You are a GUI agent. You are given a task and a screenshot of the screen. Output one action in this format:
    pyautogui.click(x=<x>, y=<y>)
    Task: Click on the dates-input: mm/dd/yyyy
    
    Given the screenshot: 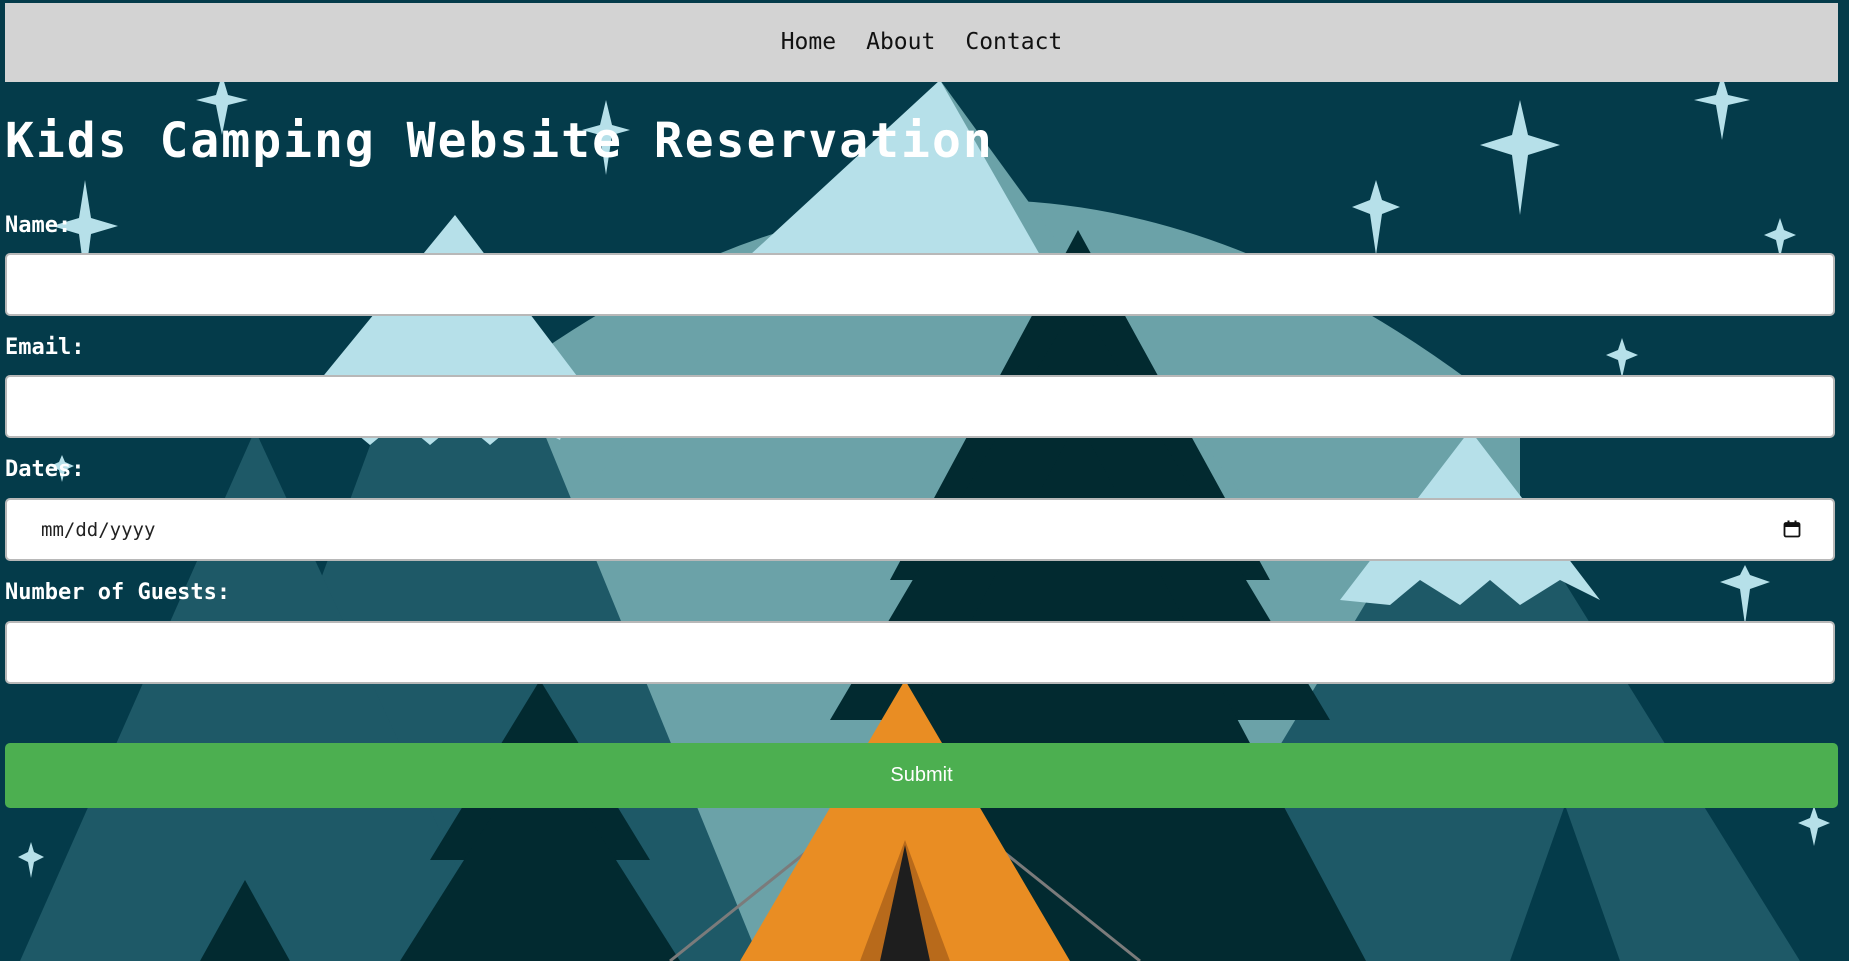 What is the action you would take?
    pyautogui.click(x=920, y=529)
    